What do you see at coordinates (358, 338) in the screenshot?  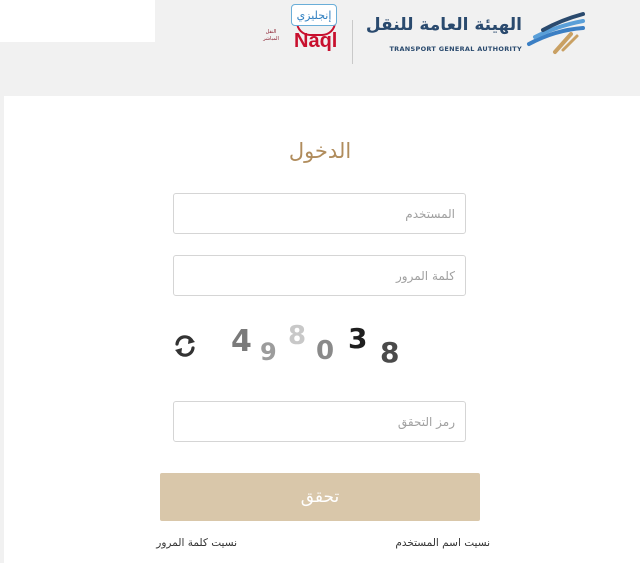 I see `captcha-digit: 3` at bounding box center [358, 338].